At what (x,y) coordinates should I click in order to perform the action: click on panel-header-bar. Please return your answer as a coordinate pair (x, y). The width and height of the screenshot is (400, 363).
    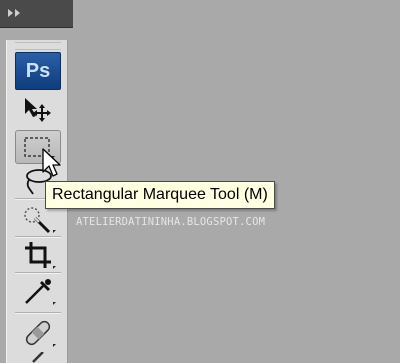
    Looking at the image, I should click on (36, 14).